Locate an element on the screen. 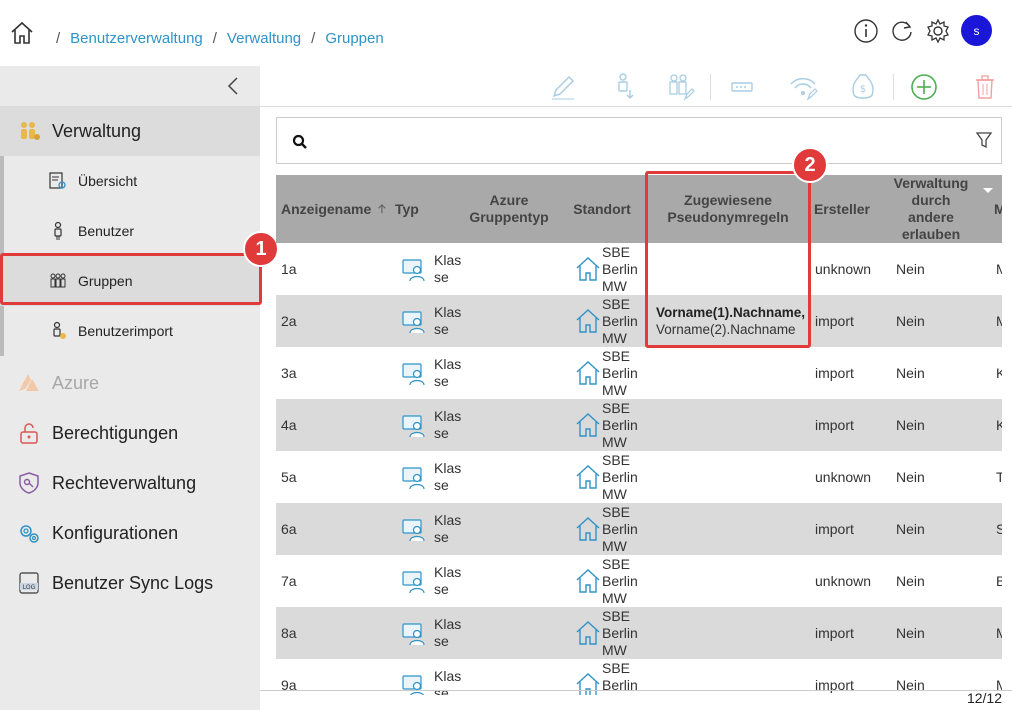  gears-icon is located at coordinates (29, 534).